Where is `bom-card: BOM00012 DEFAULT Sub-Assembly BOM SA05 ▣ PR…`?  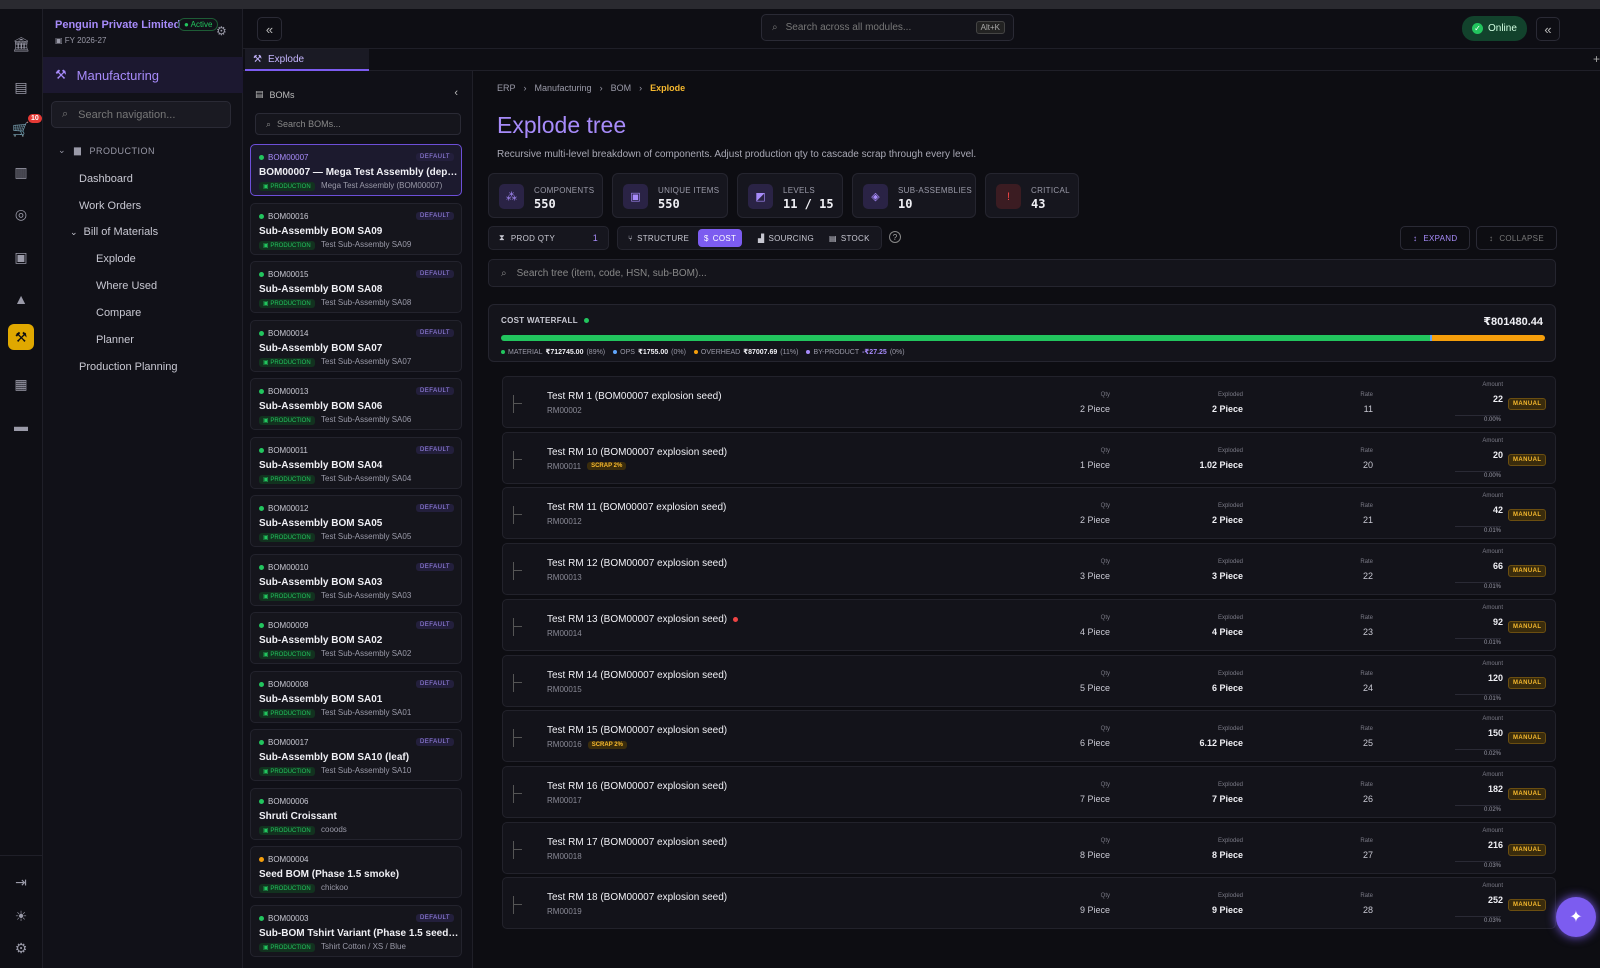
bom-card: BOM00012 DEFAULT Sub-Assembly BOM SA05 ▣ PR… is located at coordinates (356, 521).